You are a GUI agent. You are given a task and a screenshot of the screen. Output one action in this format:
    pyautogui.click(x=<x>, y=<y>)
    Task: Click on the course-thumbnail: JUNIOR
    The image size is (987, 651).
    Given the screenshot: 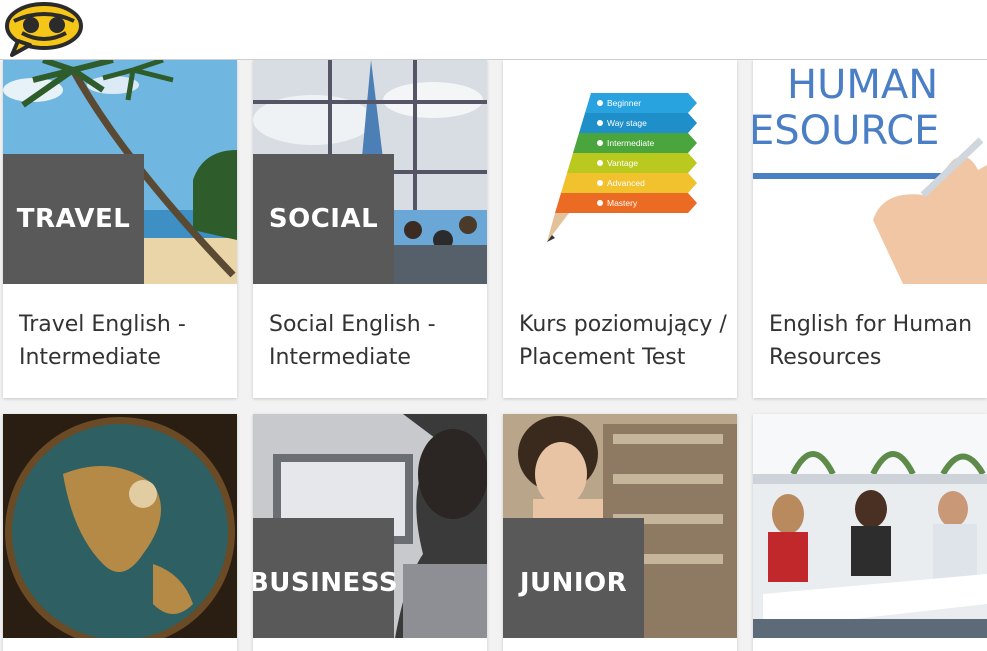 What is the action you would take?
    pyautogui.click(x=620, y=526)
    